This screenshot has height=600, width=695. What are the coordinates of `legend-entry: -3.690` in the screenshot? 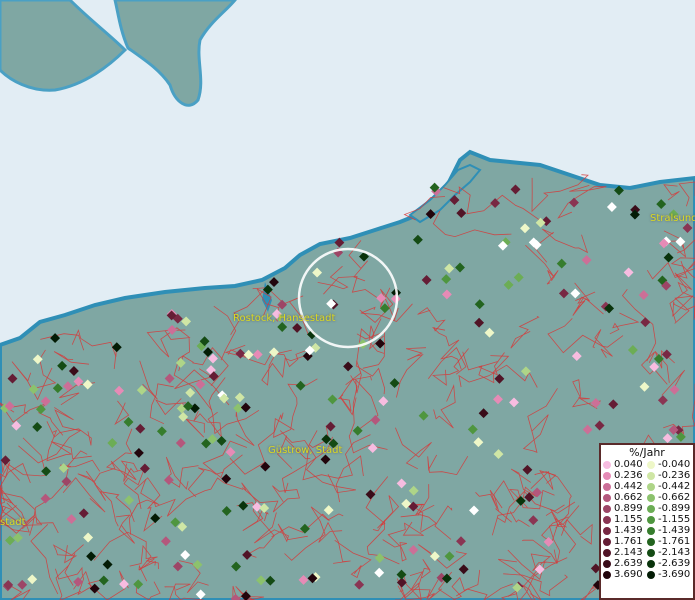 It's located at (669, 574).